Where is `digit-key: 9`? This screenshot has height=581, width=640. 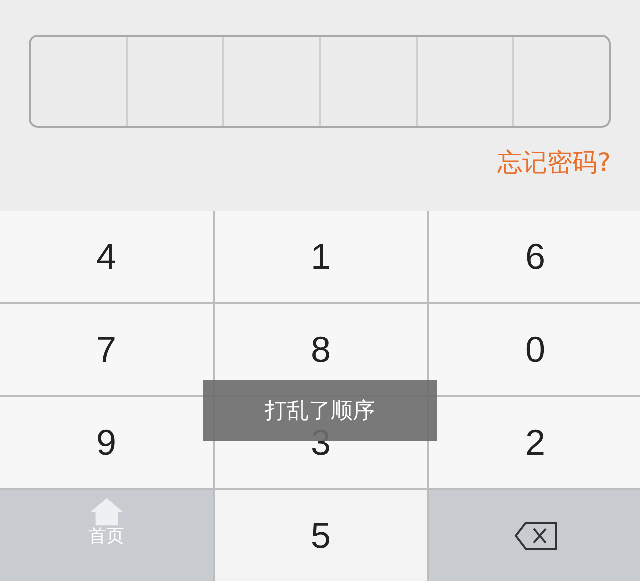
digit-key: 9 is located at coordinates (106, 442).